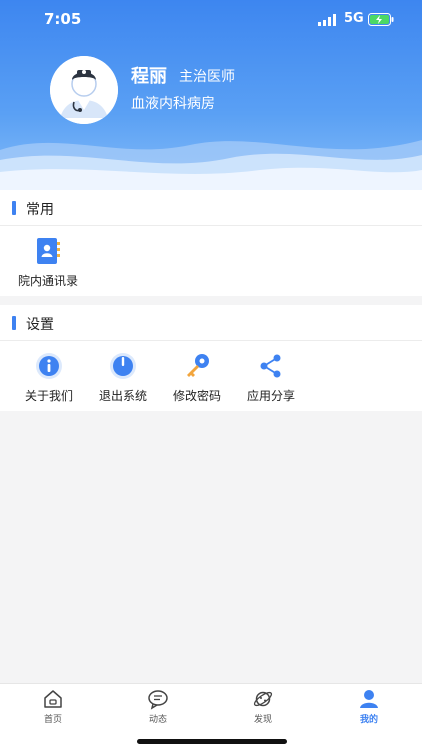 The height and width of the screenshot is (750, 422). I want to click on common-section: 常用 院内通讯录, so click(211, 243).